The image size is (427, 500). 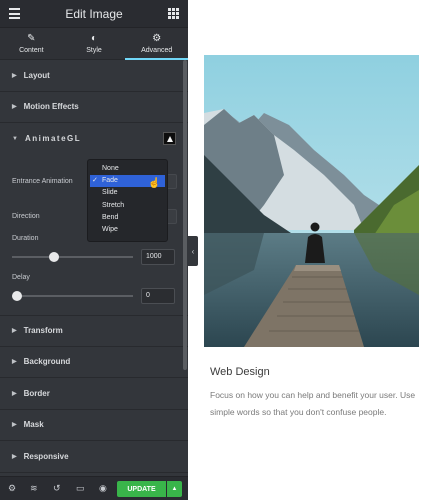 I want to click on section-motion-effects-label: Motion Effects, so click(x=51, y=107).